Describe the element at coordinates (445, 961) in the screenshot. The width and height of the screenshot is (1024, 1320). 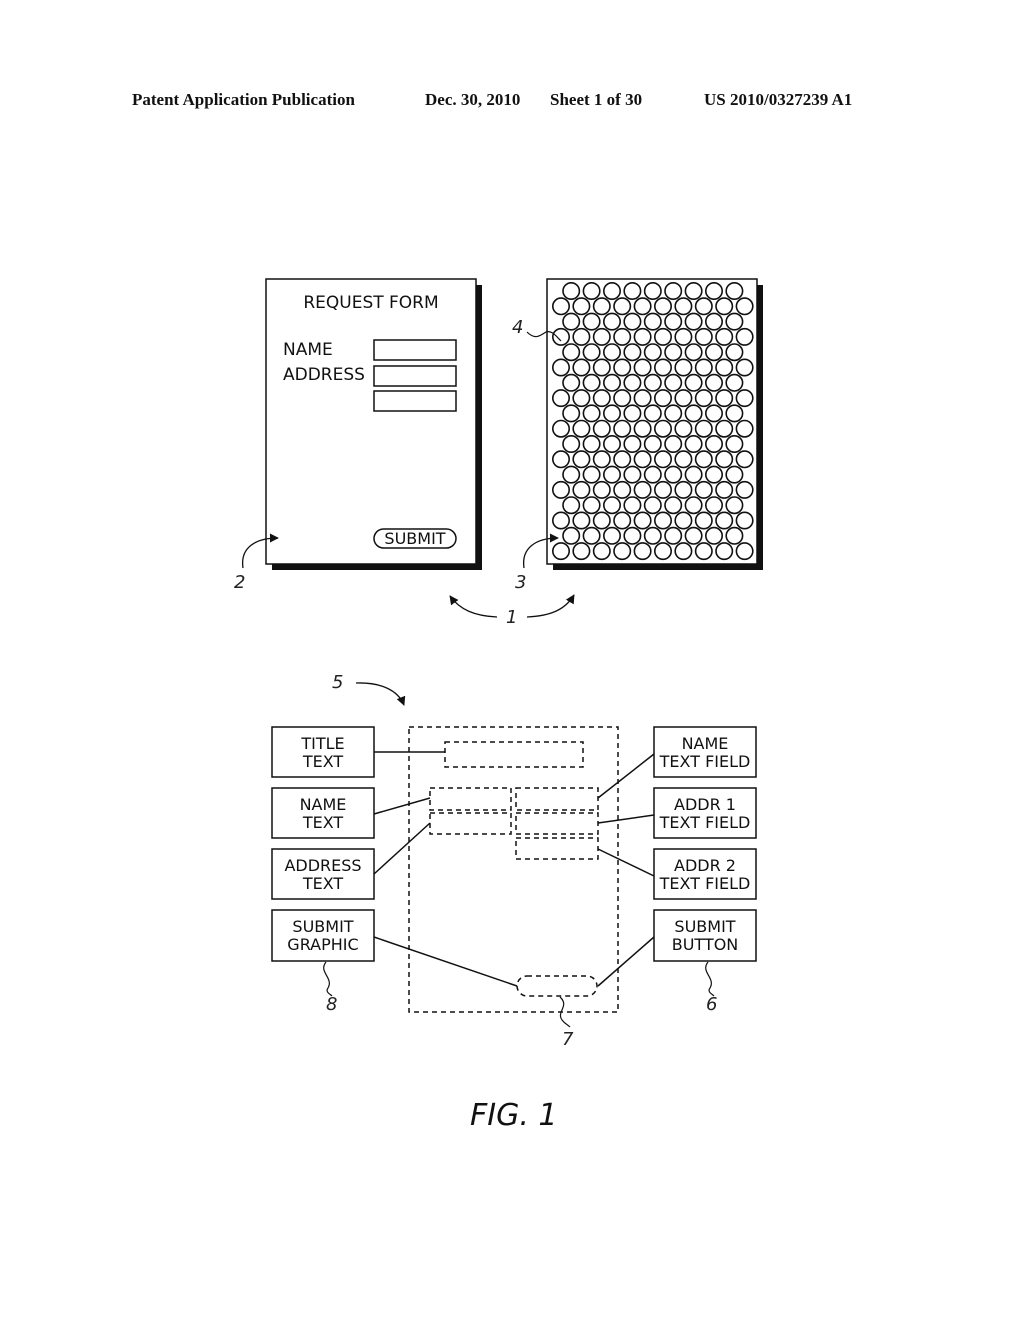
I see `connector-submit-graphic` at that location.